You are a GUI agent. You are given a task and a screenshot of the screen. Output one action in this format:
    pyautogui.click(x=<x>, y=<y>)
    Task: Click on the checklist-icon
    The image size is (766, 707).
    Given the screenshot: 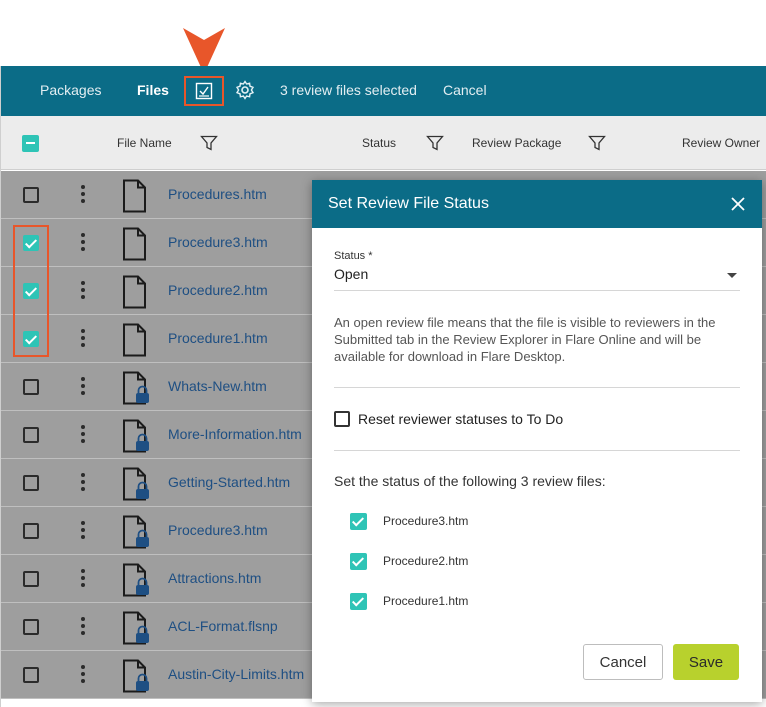 What is the action you would take?
    pyautogui.click(x=204, y=91)
    